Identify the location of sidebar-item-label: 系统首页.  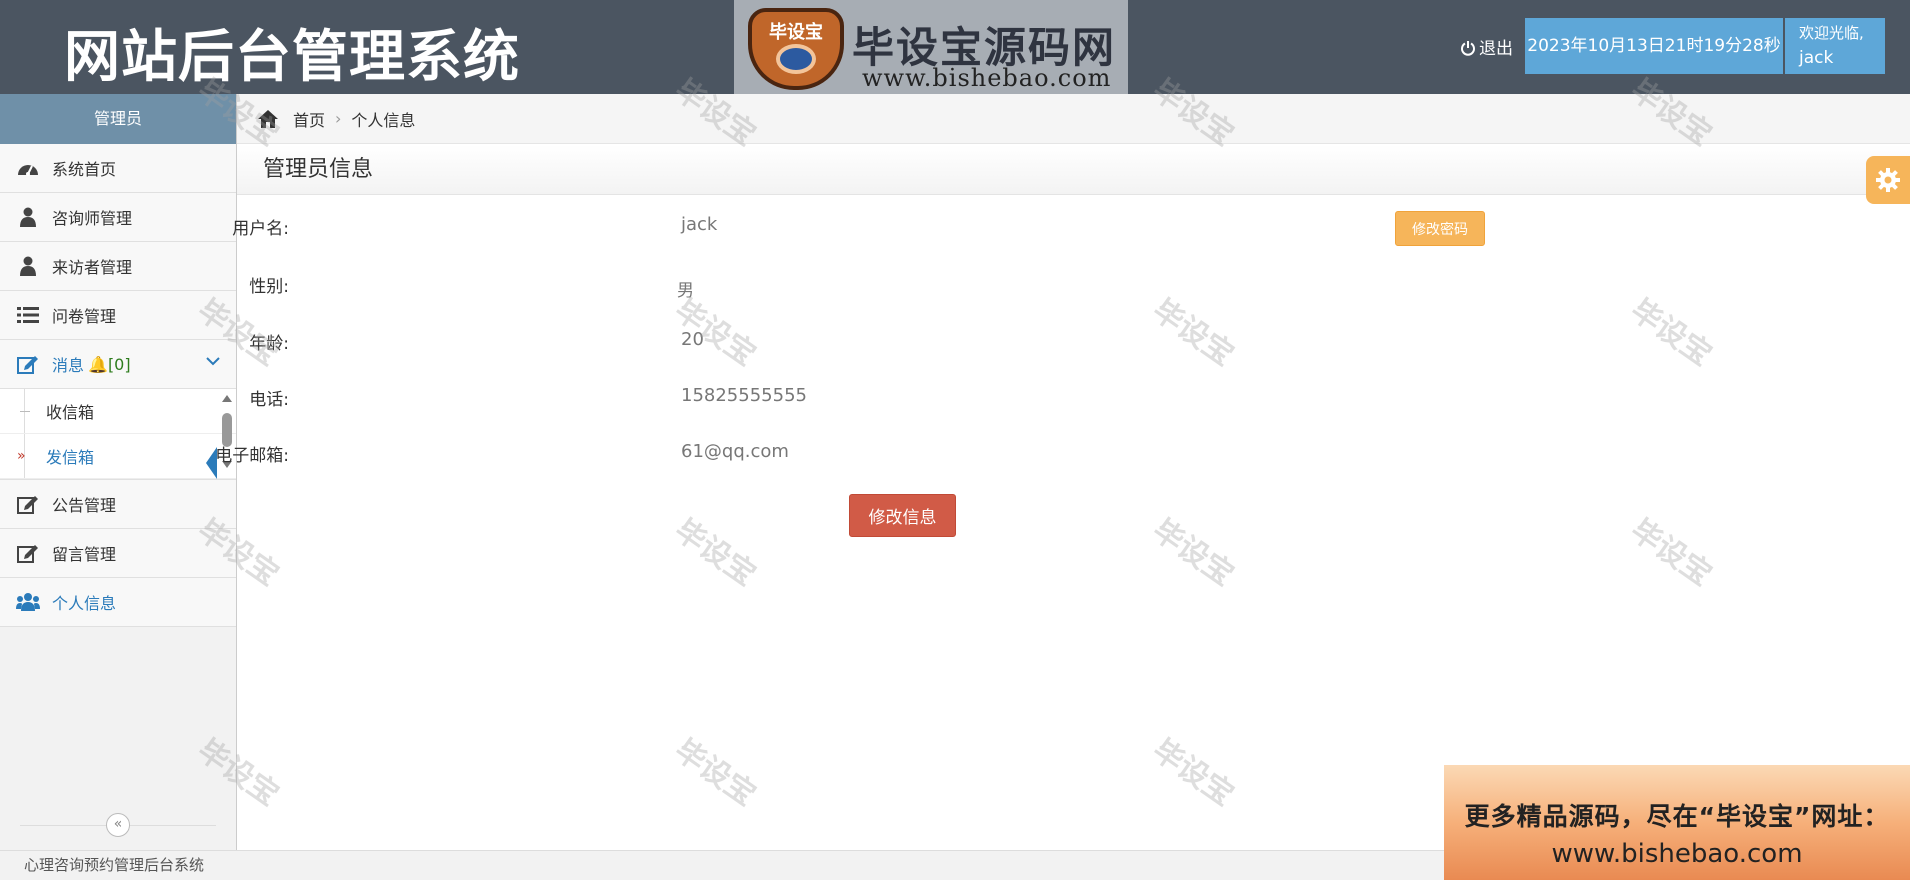
(84, 169).